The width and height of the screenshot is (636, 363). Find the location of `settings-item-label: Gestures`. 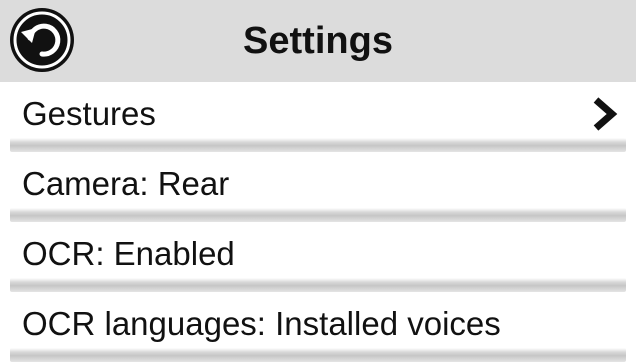

settings-item-label: Gestures is located at coordinates (89, 113).